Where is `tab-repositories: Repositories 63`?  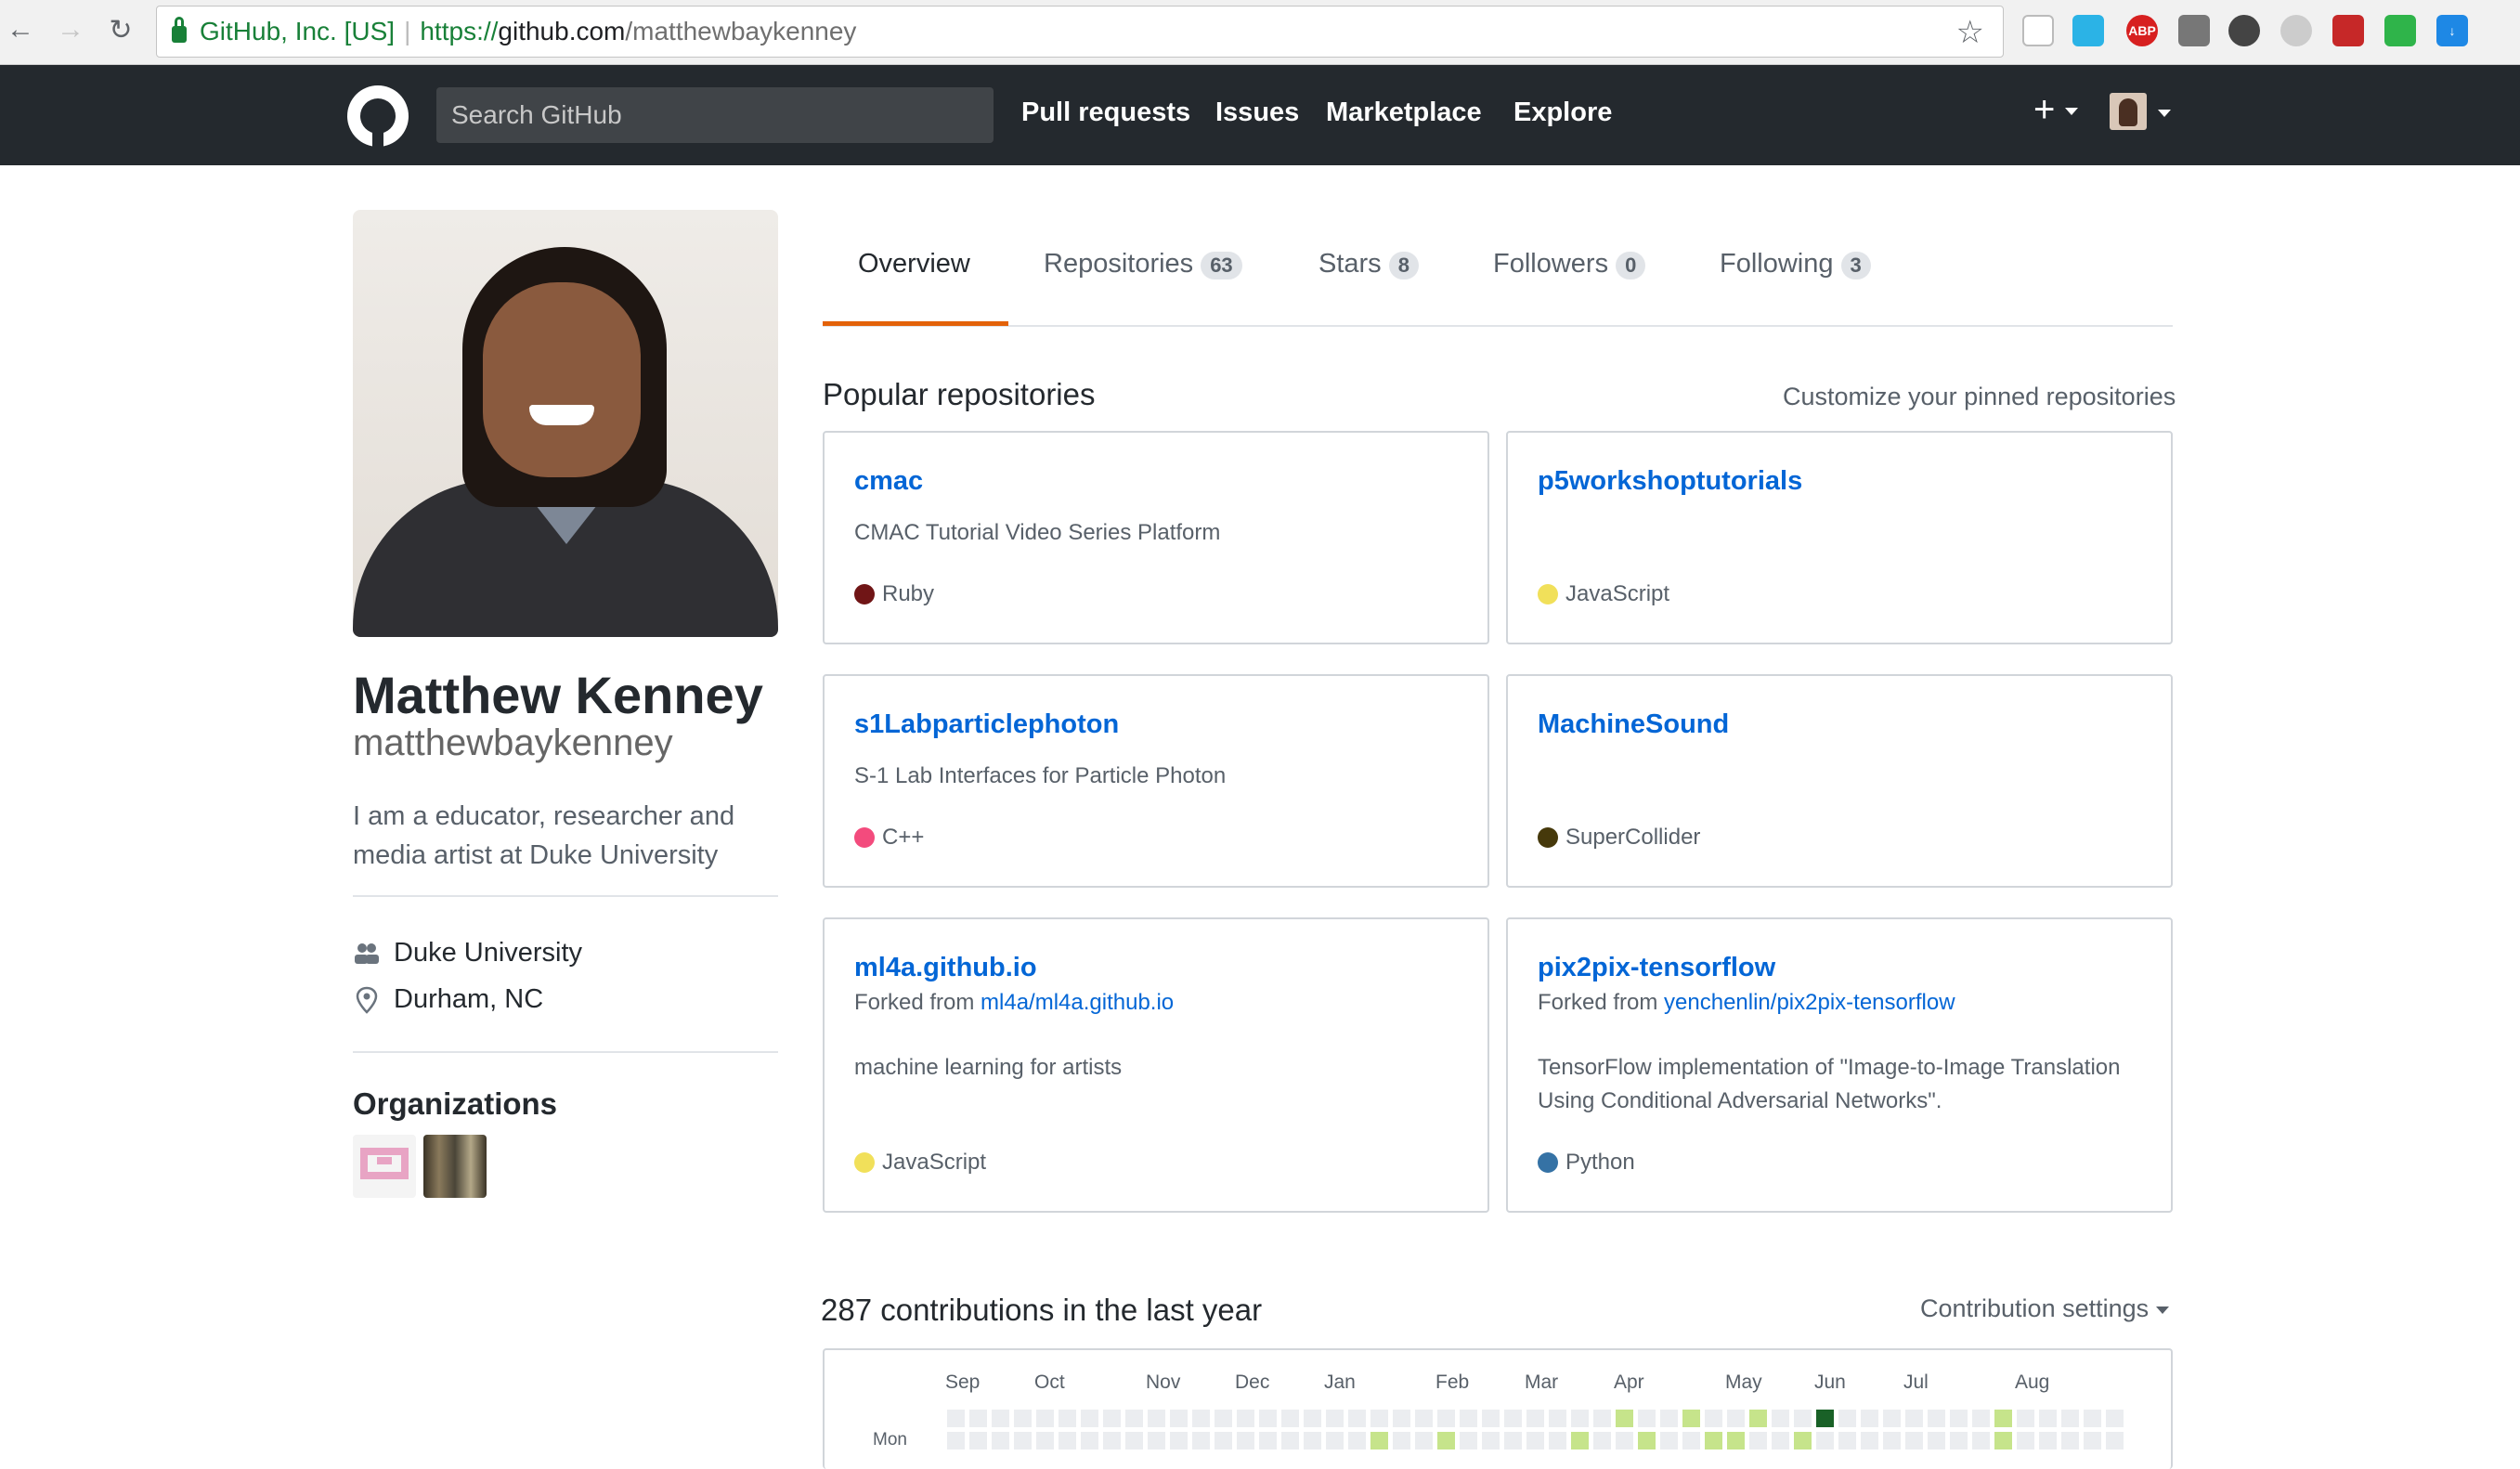 tab-repositories: Repositories 63 is located at coordinates (1143, 264).